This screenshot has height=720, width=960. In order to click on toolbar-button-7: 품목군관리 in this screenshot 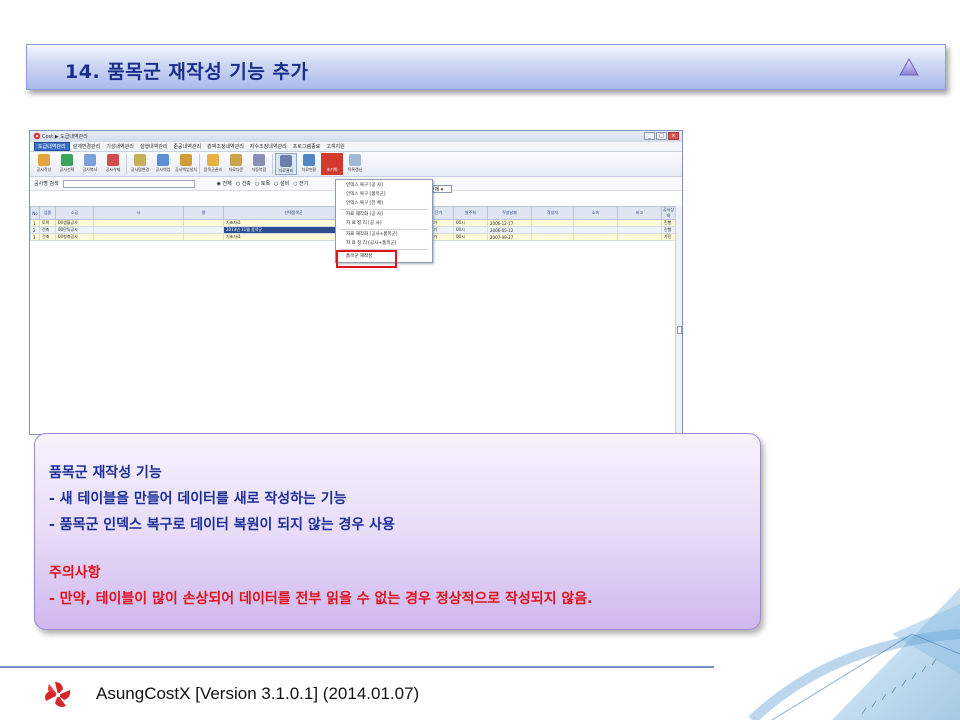, I will do `click(213, 164)`.